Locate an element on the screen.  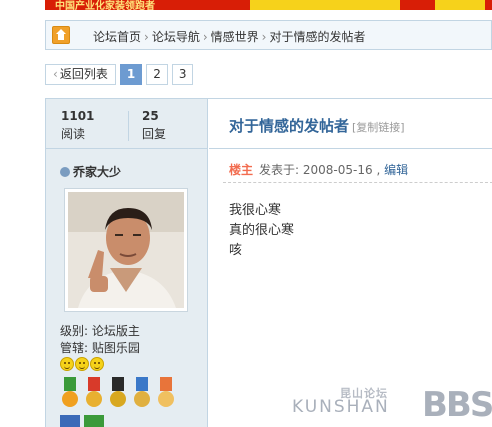
thread-title-bar: 对于情感的发帖者 [复制链接] is located at coordinates (350, 124).